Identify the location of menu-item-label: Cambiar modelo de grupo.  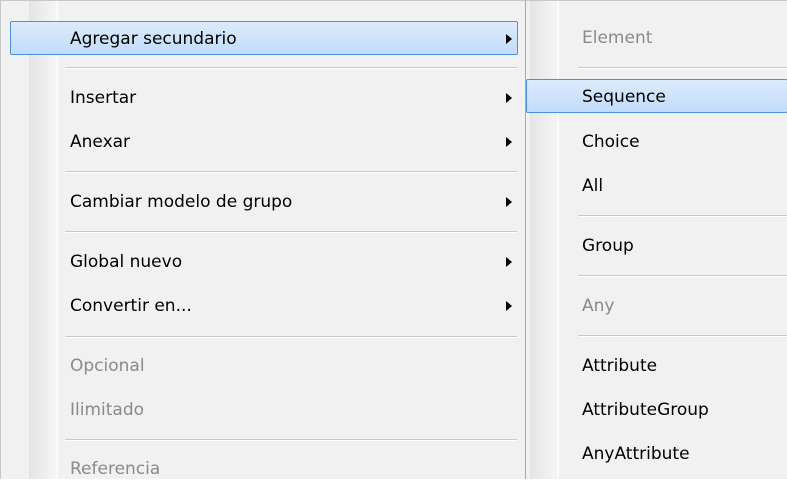
(181, 202).